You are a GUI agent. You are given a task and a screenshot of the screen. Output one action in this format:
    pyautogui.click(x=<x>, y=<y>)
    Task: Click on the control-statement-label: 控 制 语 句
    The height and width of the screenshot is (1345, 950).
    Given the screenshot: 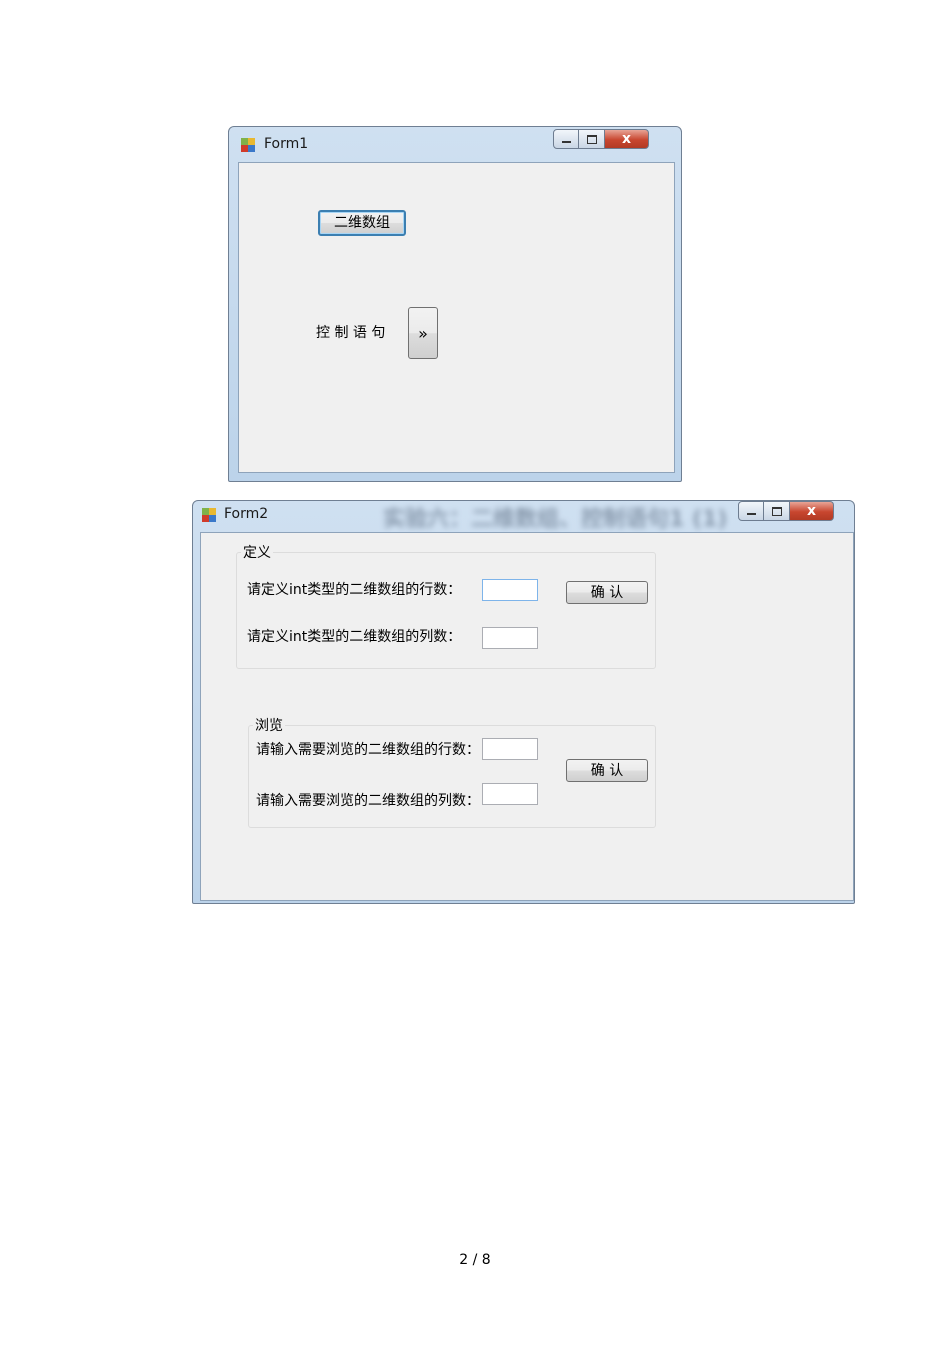 What is the action you would take?
    pyautogui.click(x=351, y=333)
    